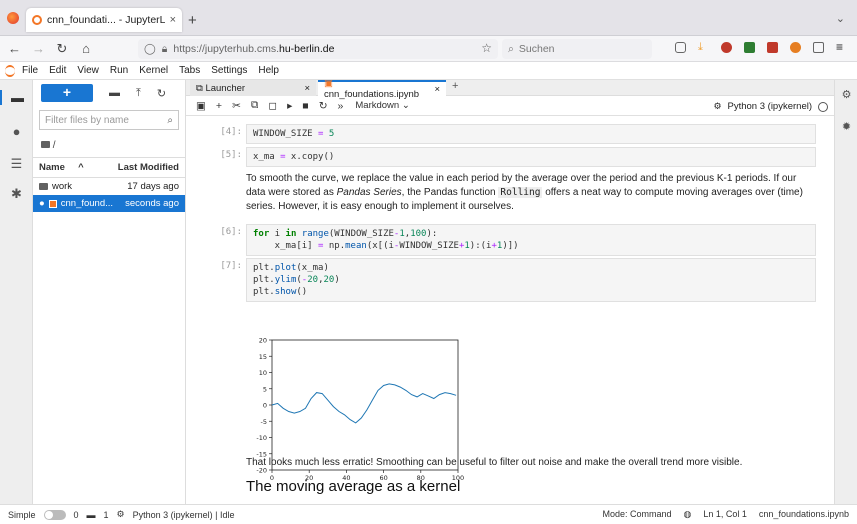 The width and height of the screenshot is (857, 524). I want to click on cell-type-select: Markdown ⌄, so click(382, 105).